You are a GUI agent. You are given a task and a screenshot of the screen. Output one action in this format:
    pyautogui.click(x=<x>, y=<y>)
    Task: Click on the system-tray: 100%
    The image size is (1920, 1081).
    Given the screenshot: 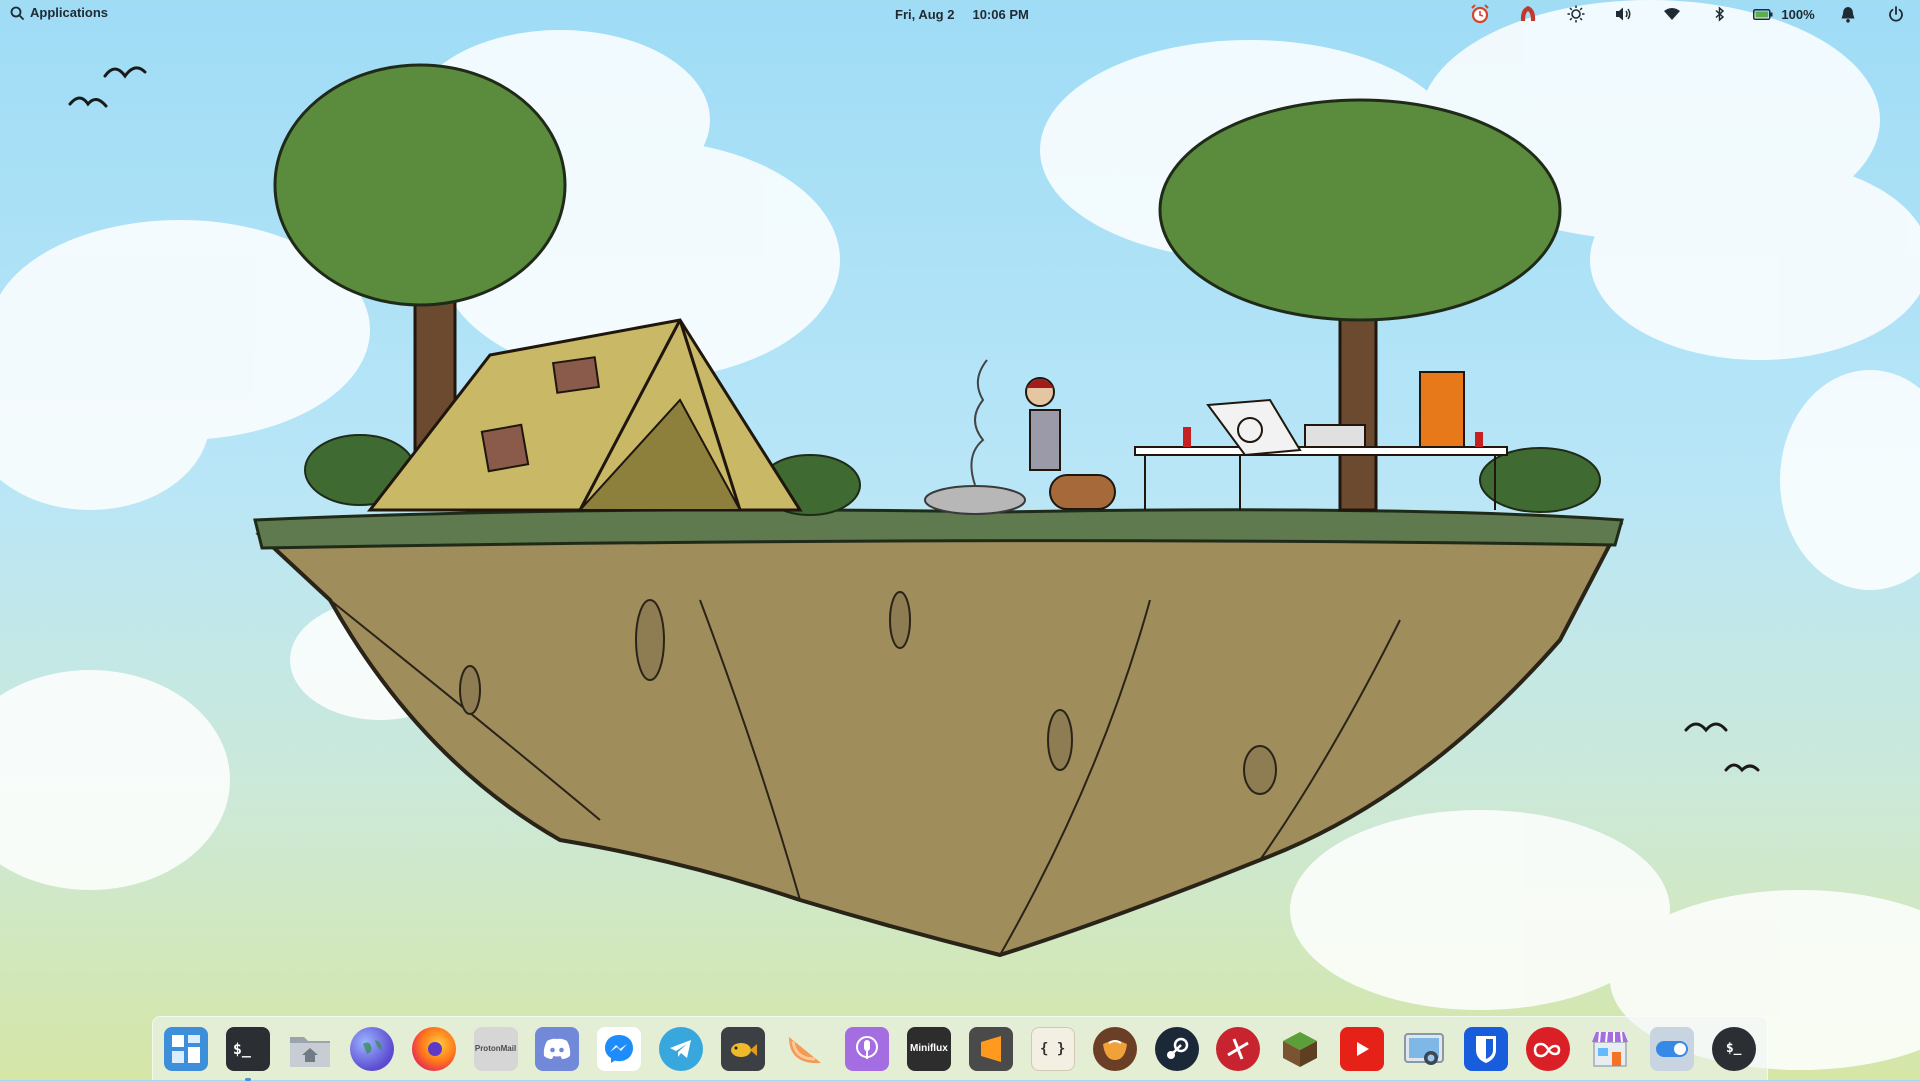 What is the action you would take?
    pyautogui.click(x=1688, y=14)
    